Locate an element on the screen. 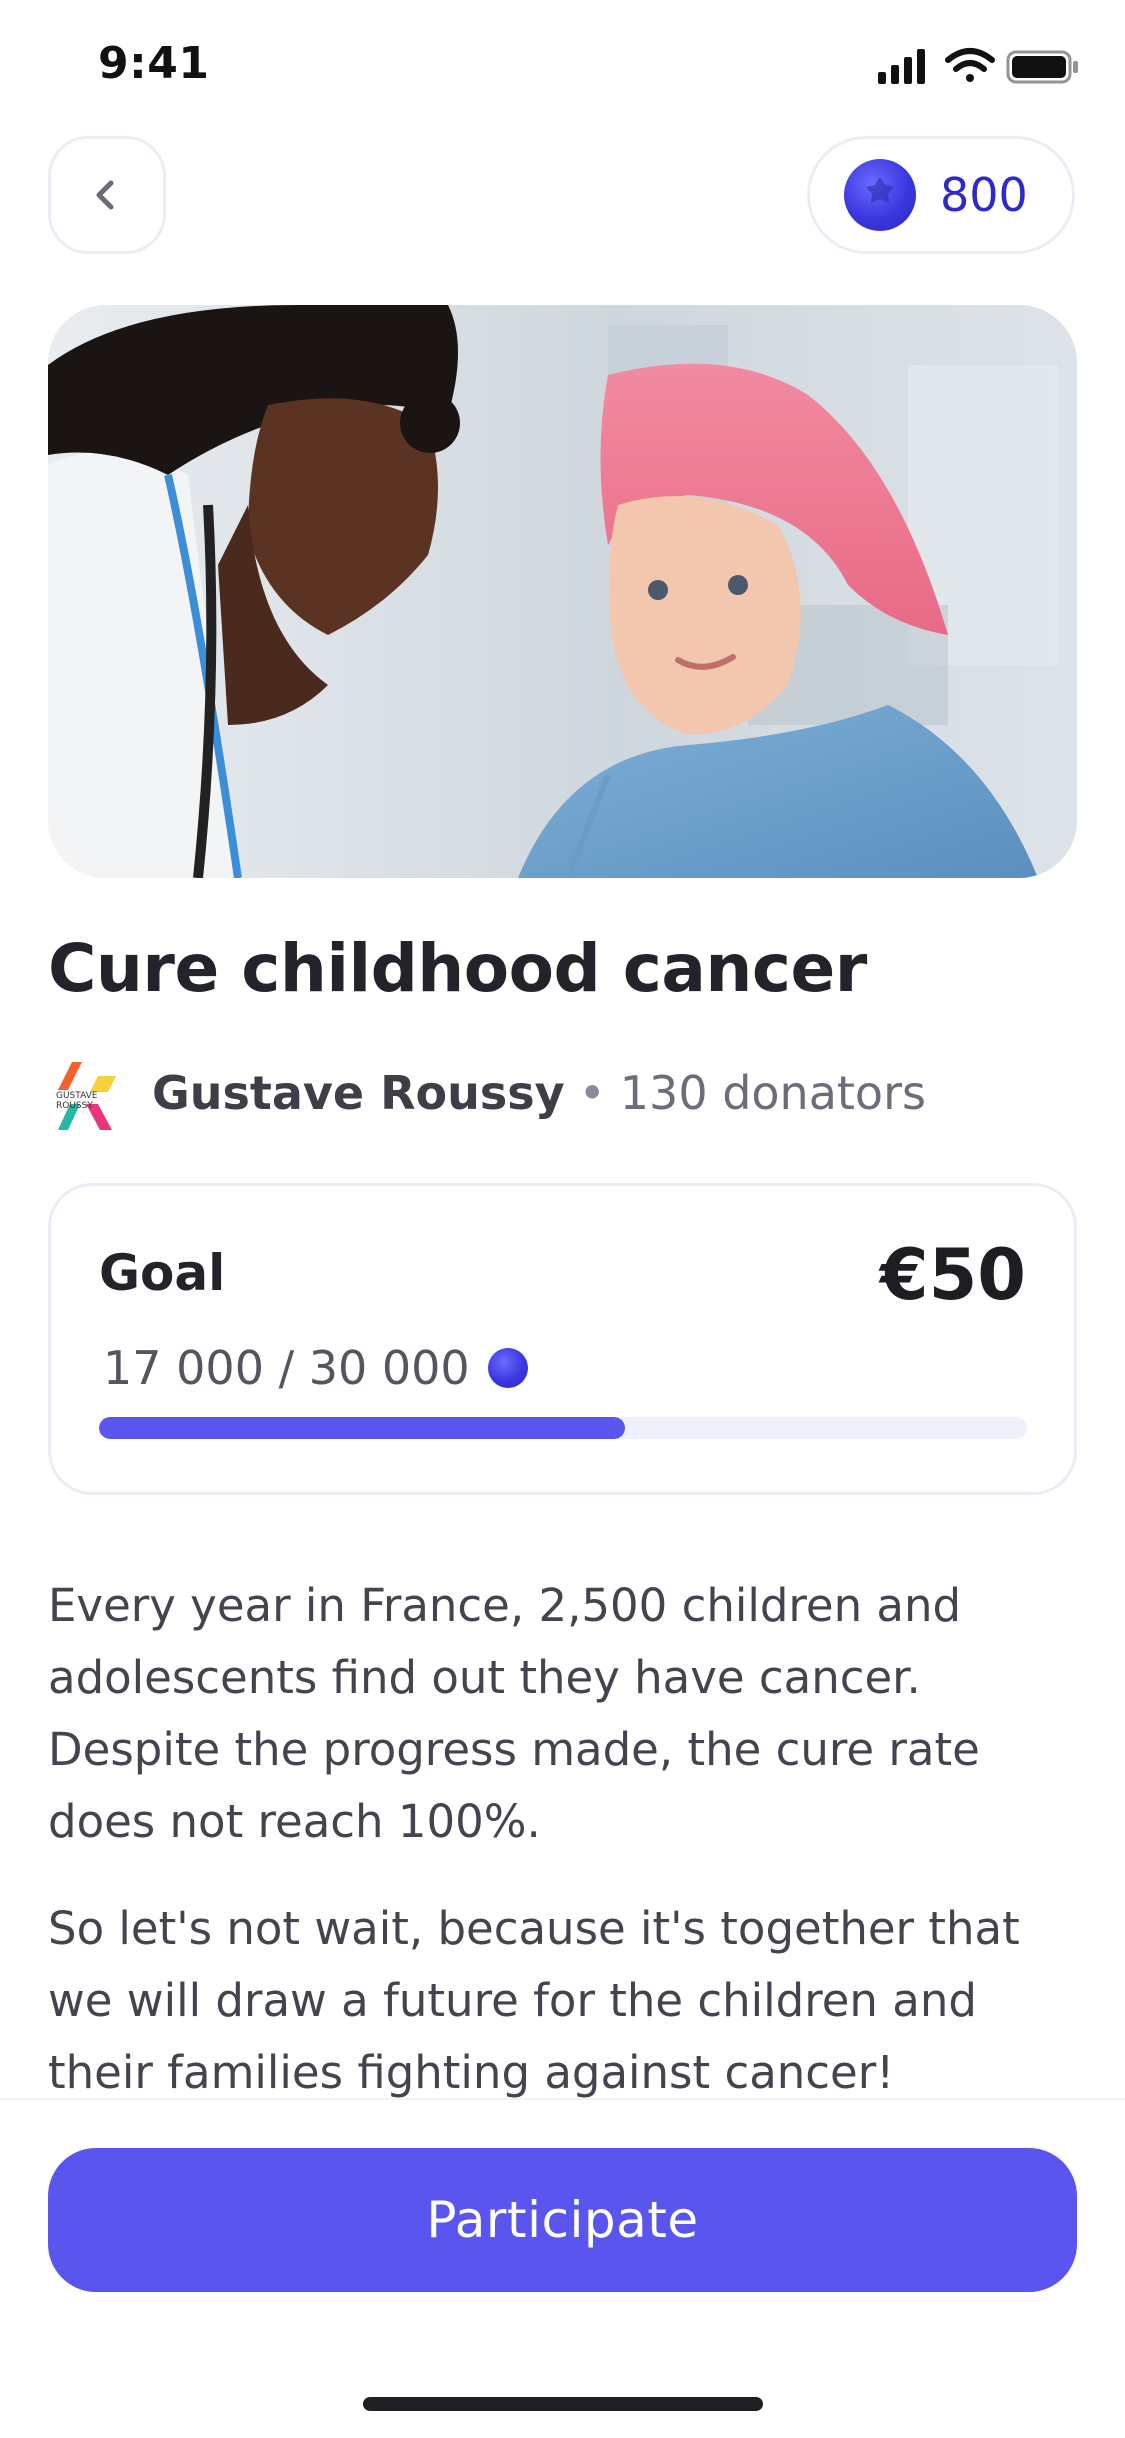 This screenshot has height=2438, width=1125. home-indicator is located at coordinates (563, 2404).